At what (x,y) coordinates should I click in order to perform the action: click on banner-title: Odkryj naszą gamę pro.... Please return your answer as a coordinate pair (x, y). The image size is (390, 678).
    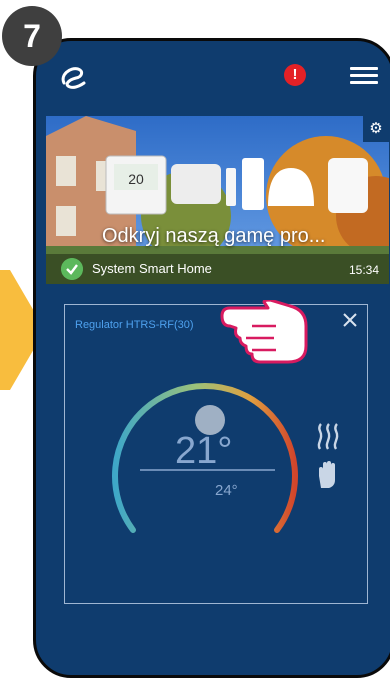
    Looking at the image, I should click on (214, 236).